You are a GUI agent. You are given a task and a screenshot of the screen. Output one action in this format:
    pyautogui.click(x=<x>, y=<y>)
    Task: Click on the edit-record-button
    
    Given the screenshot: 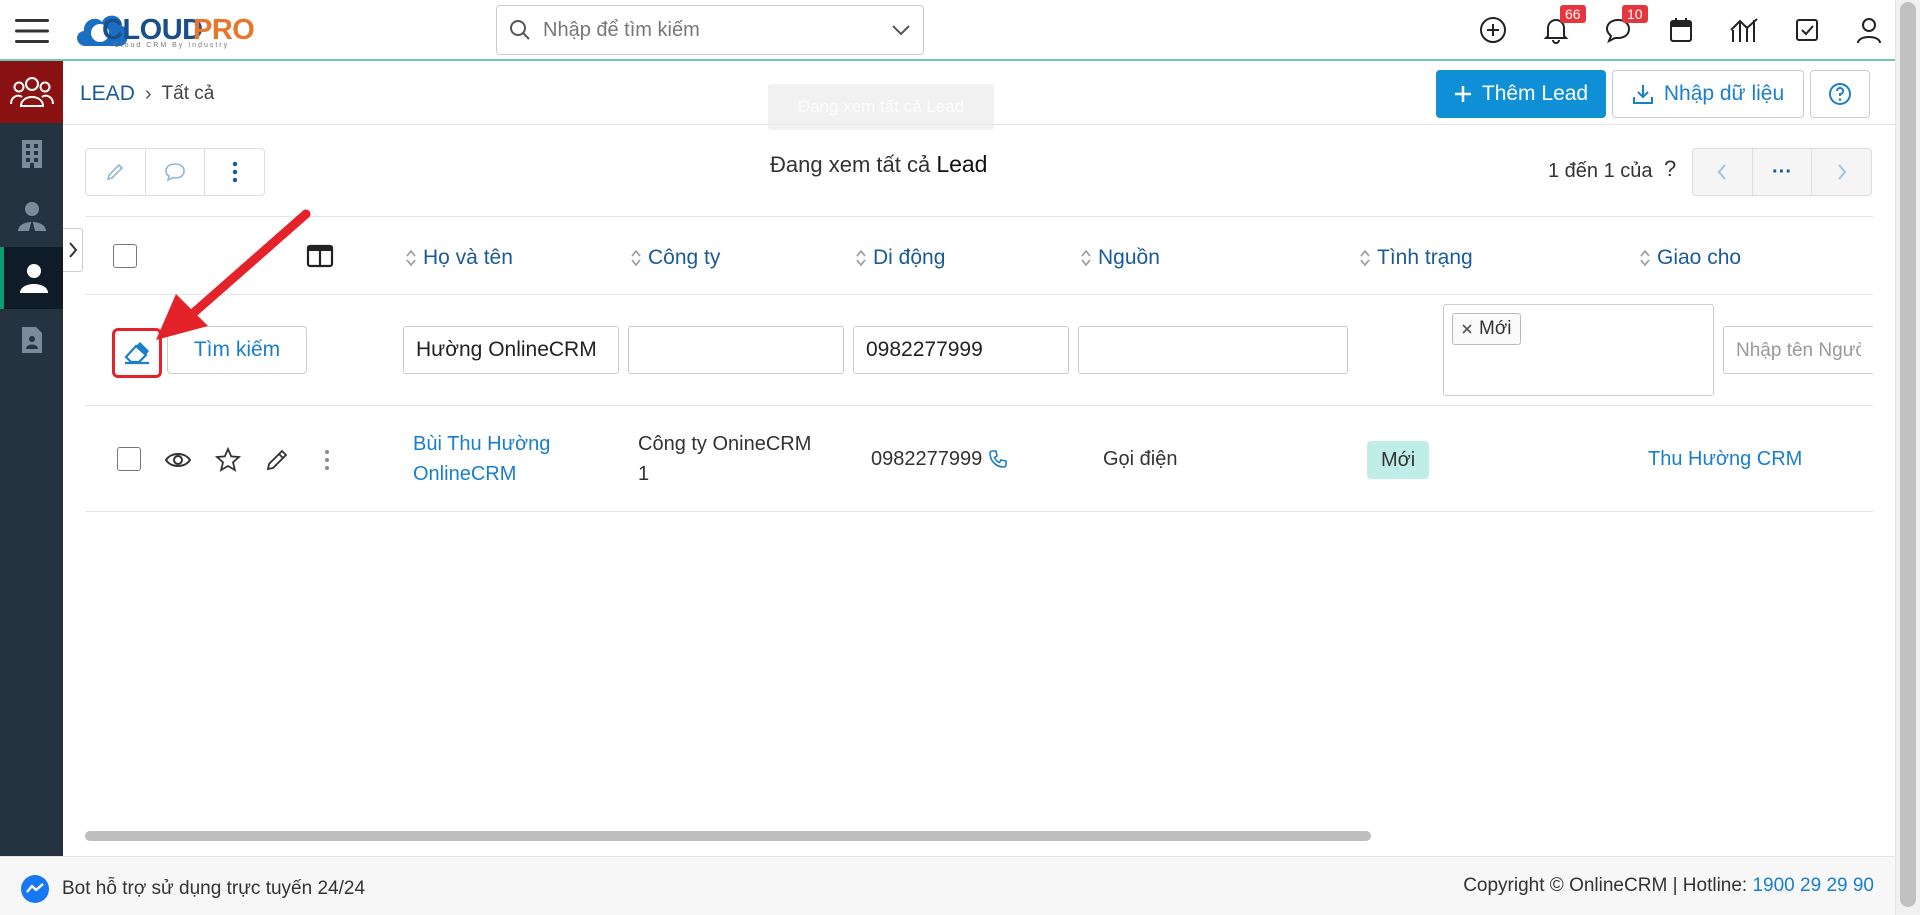 What is the action you would take?
    pyautogui.click(x=277, y=460)
    